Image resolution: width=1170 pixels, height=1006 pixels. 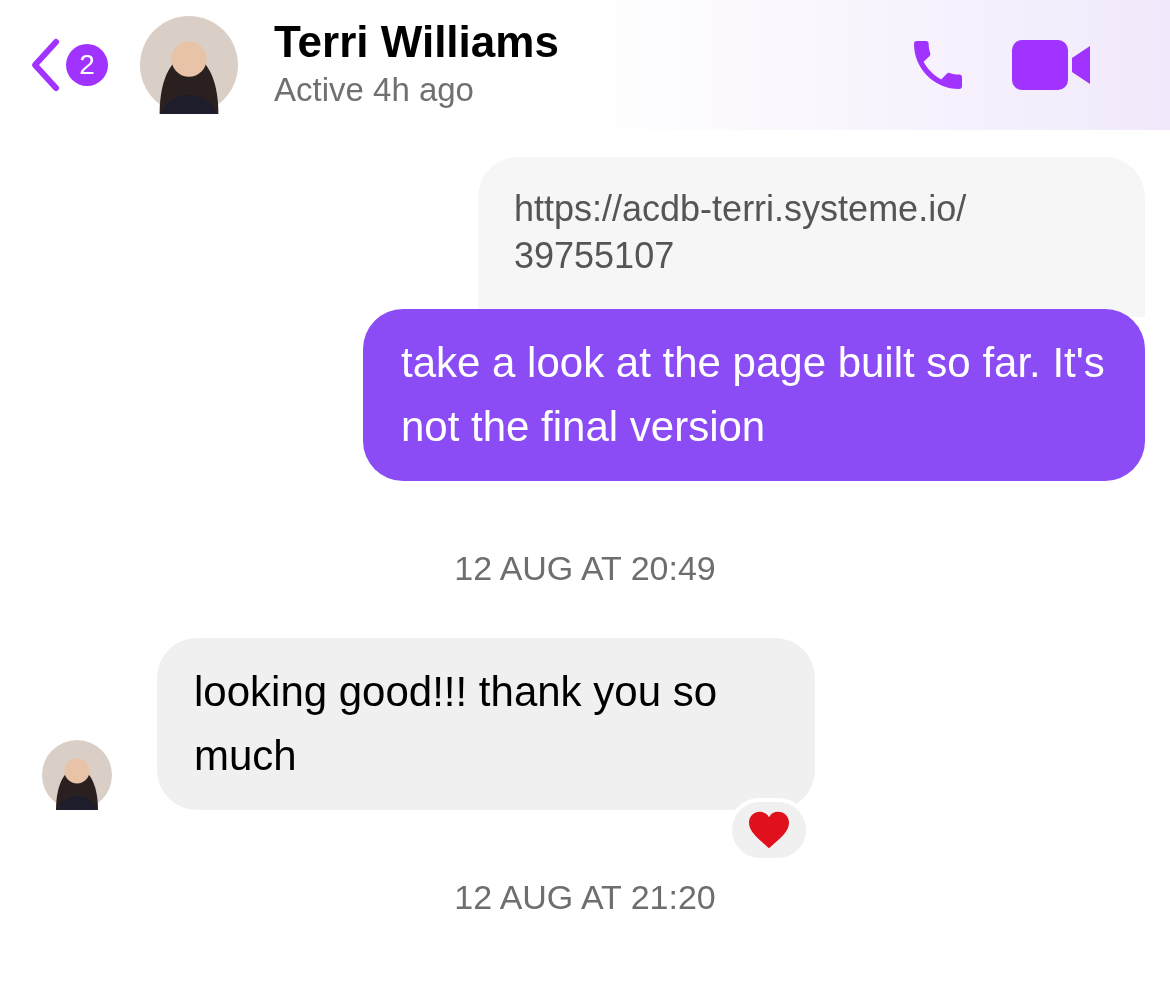 I want to click on replied-message: https://acdb-terri.systeme.io/ 39755107, so click(x=811, y=237).